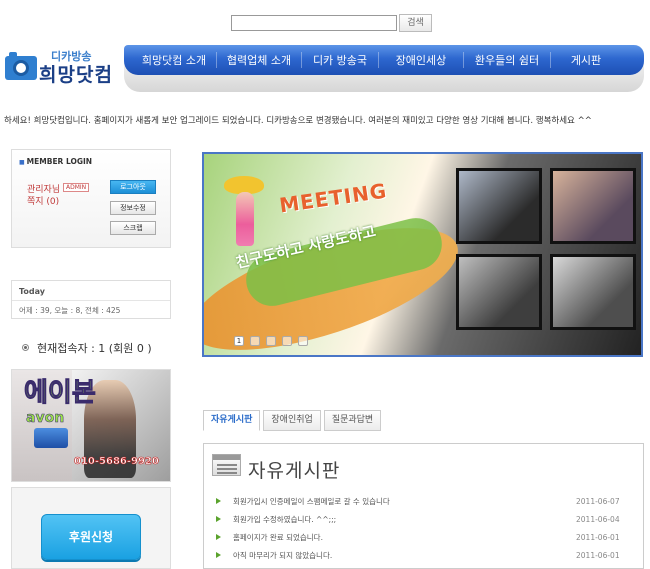 Image resolution: width=650 pixels, height=569 pixels. I want to click on message-link: 쪽지 (0), so click(43, 200).